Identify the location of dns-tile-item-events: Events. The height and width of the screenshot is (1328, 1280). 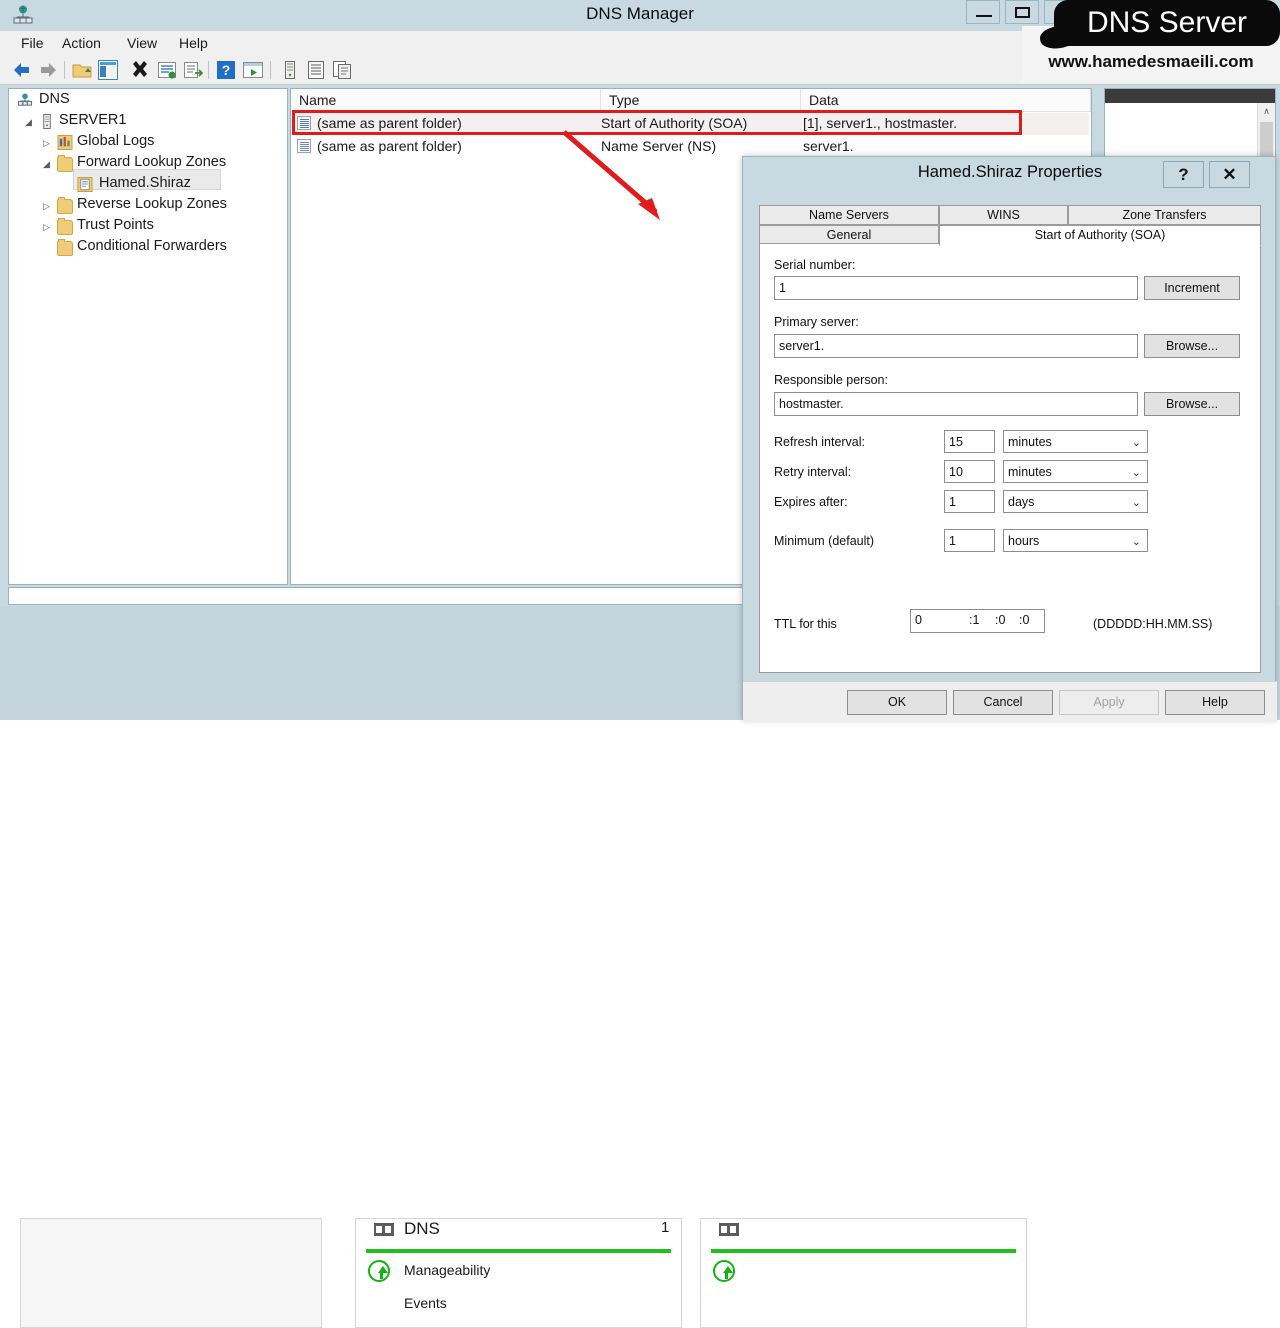
(425, 1303).